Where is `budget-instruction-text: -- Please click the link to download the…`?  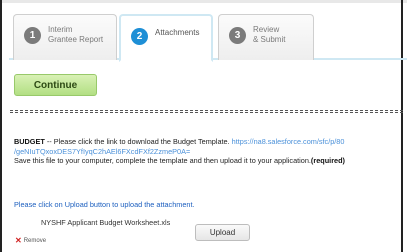 budget-instruction-text: -- Please click the link to download the… is located at coordinates (138, 141).